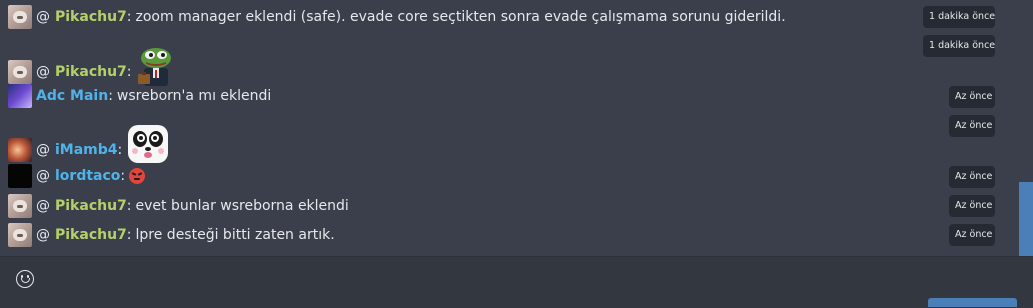 This screenshot has width=1033, height=308. I want to click on message-text: evet bunlar wsreborna eklendi, so click(242, 206).